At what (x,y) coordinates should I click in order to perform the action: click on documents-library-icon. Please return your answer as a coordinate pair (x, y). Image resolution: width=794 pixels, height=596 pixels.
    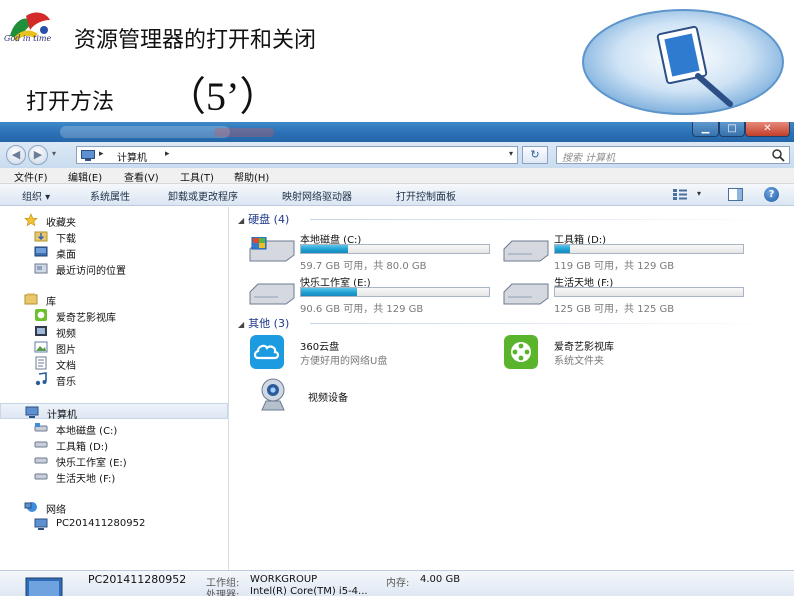
    Looking at the image, I should click on (41, 363).